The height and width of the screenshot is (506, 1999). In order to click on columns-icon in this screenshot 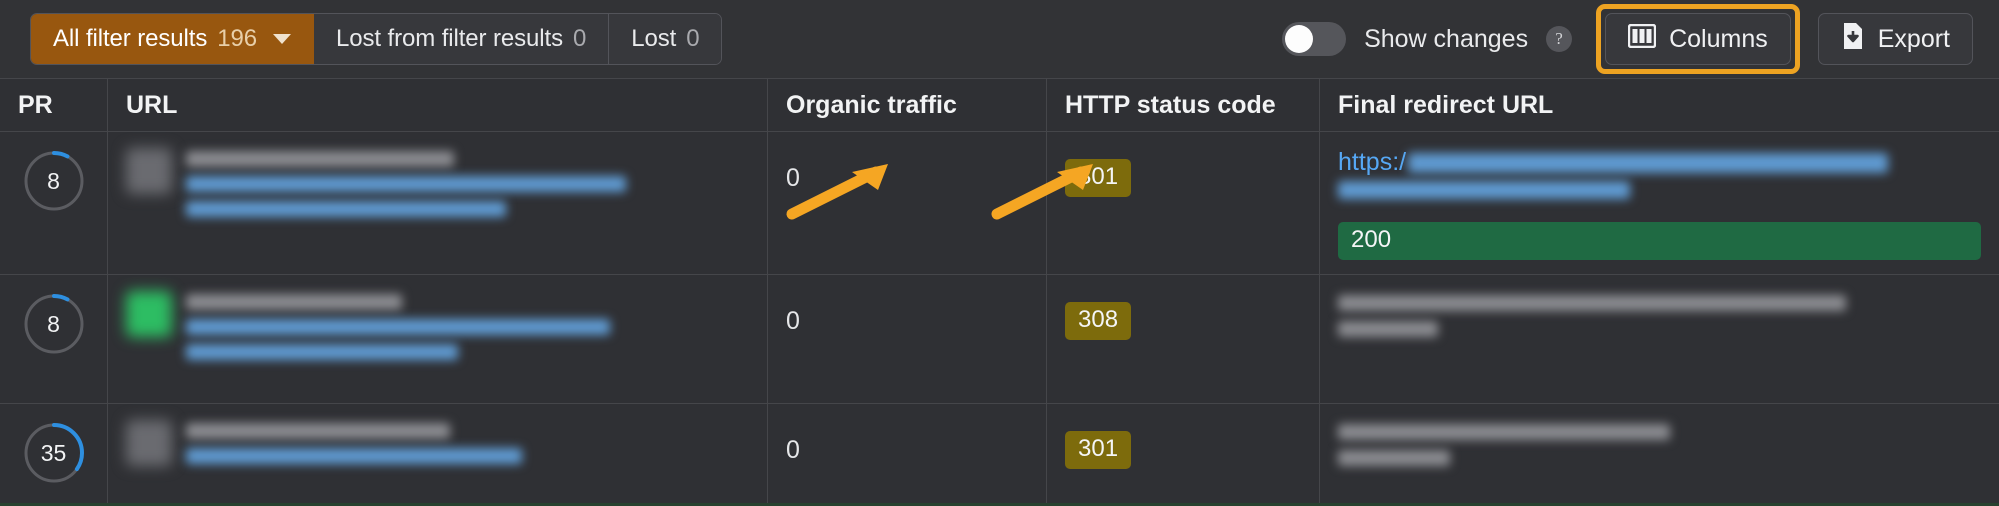, I will do `click(1642, 39)`.